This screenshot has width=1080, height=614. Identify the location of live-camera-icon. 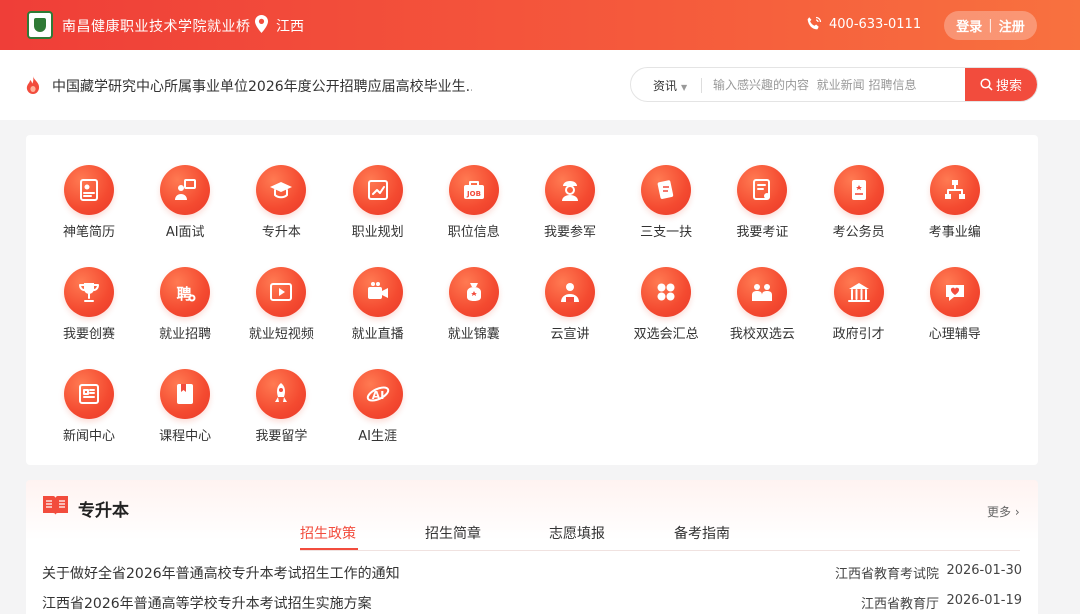
(377, 292).